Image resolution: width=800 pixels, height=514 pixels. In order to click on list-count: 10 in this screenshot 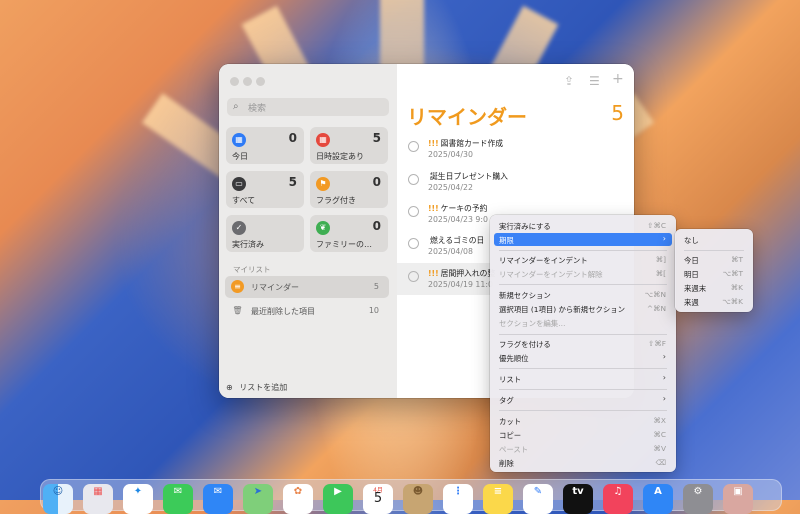, I will do `click(373, 310)`.